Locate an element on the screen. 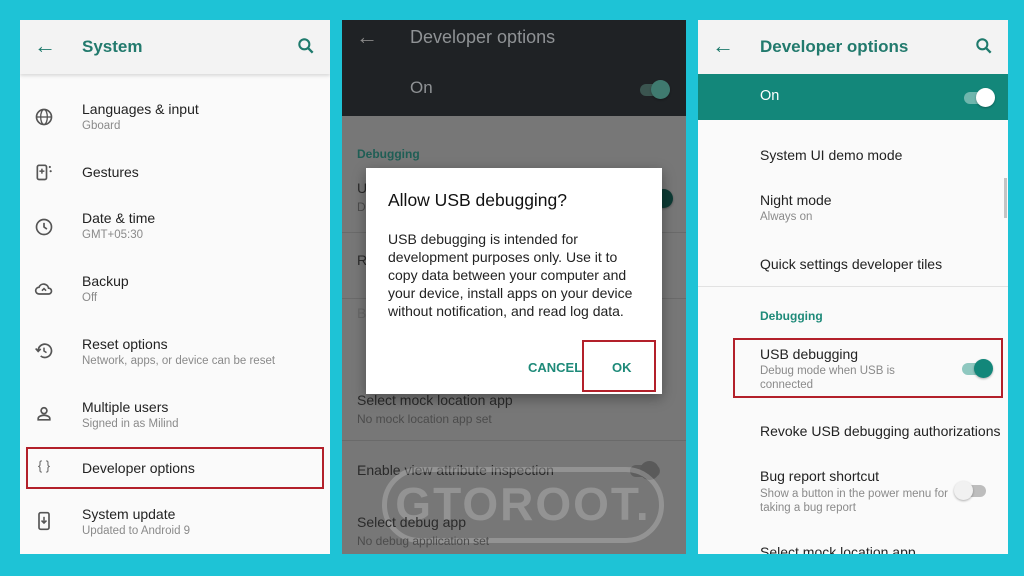  bg-row-subtitle: D is located at coordinates (361, 207).